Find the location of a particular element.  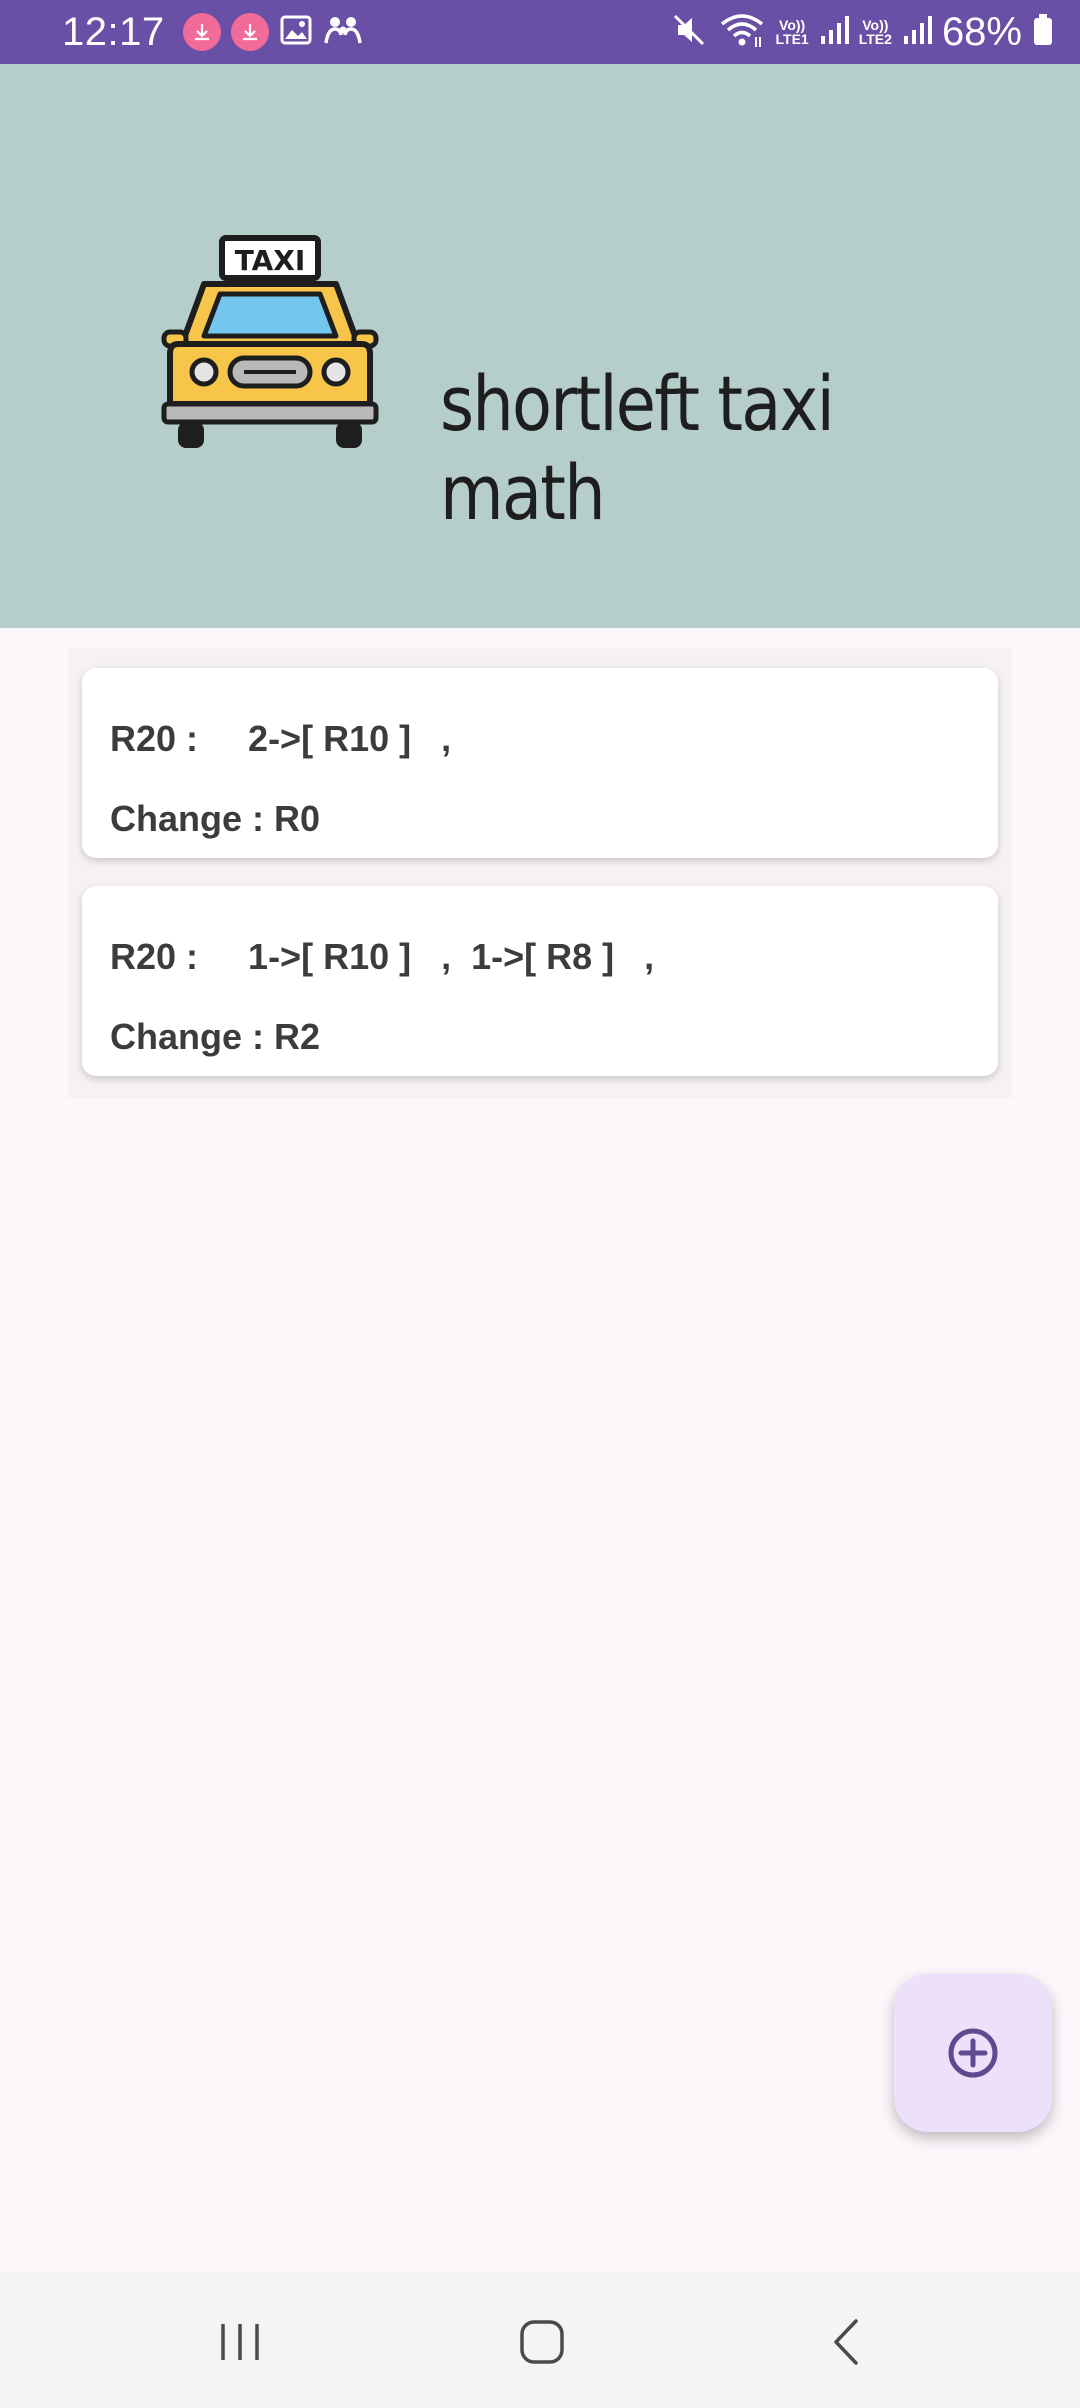

add-button is located at coordinates (973, 2053).